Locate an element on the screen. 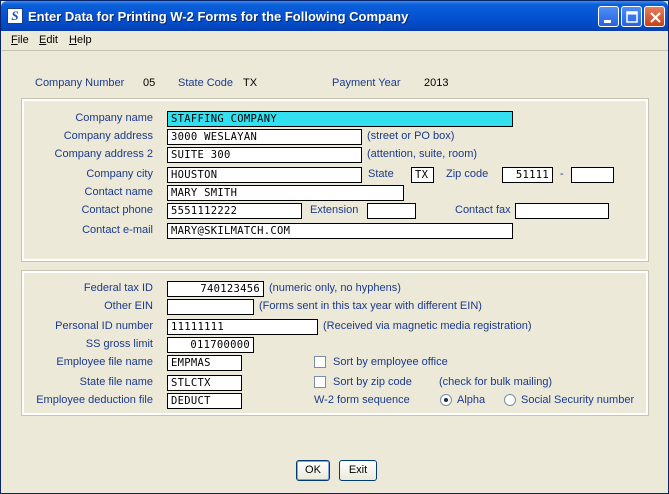 This screenshot has height=494, width=669. sequence-ssn-label: Social Security number is located at coordinates (578, 400).